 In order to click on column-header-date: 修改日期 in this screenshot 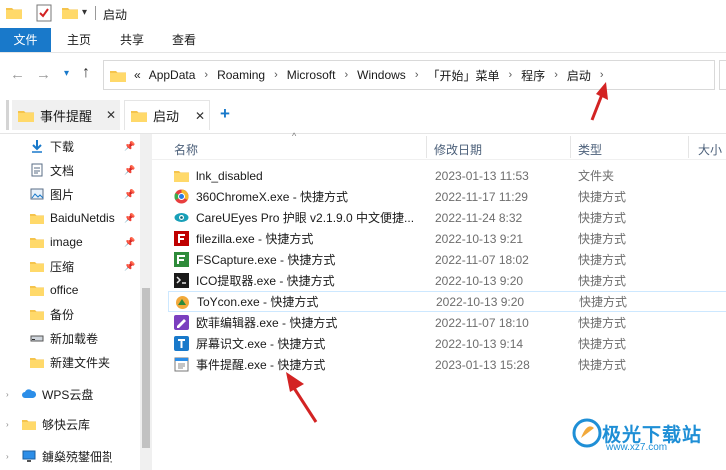, I will do `click(458, 149)`.